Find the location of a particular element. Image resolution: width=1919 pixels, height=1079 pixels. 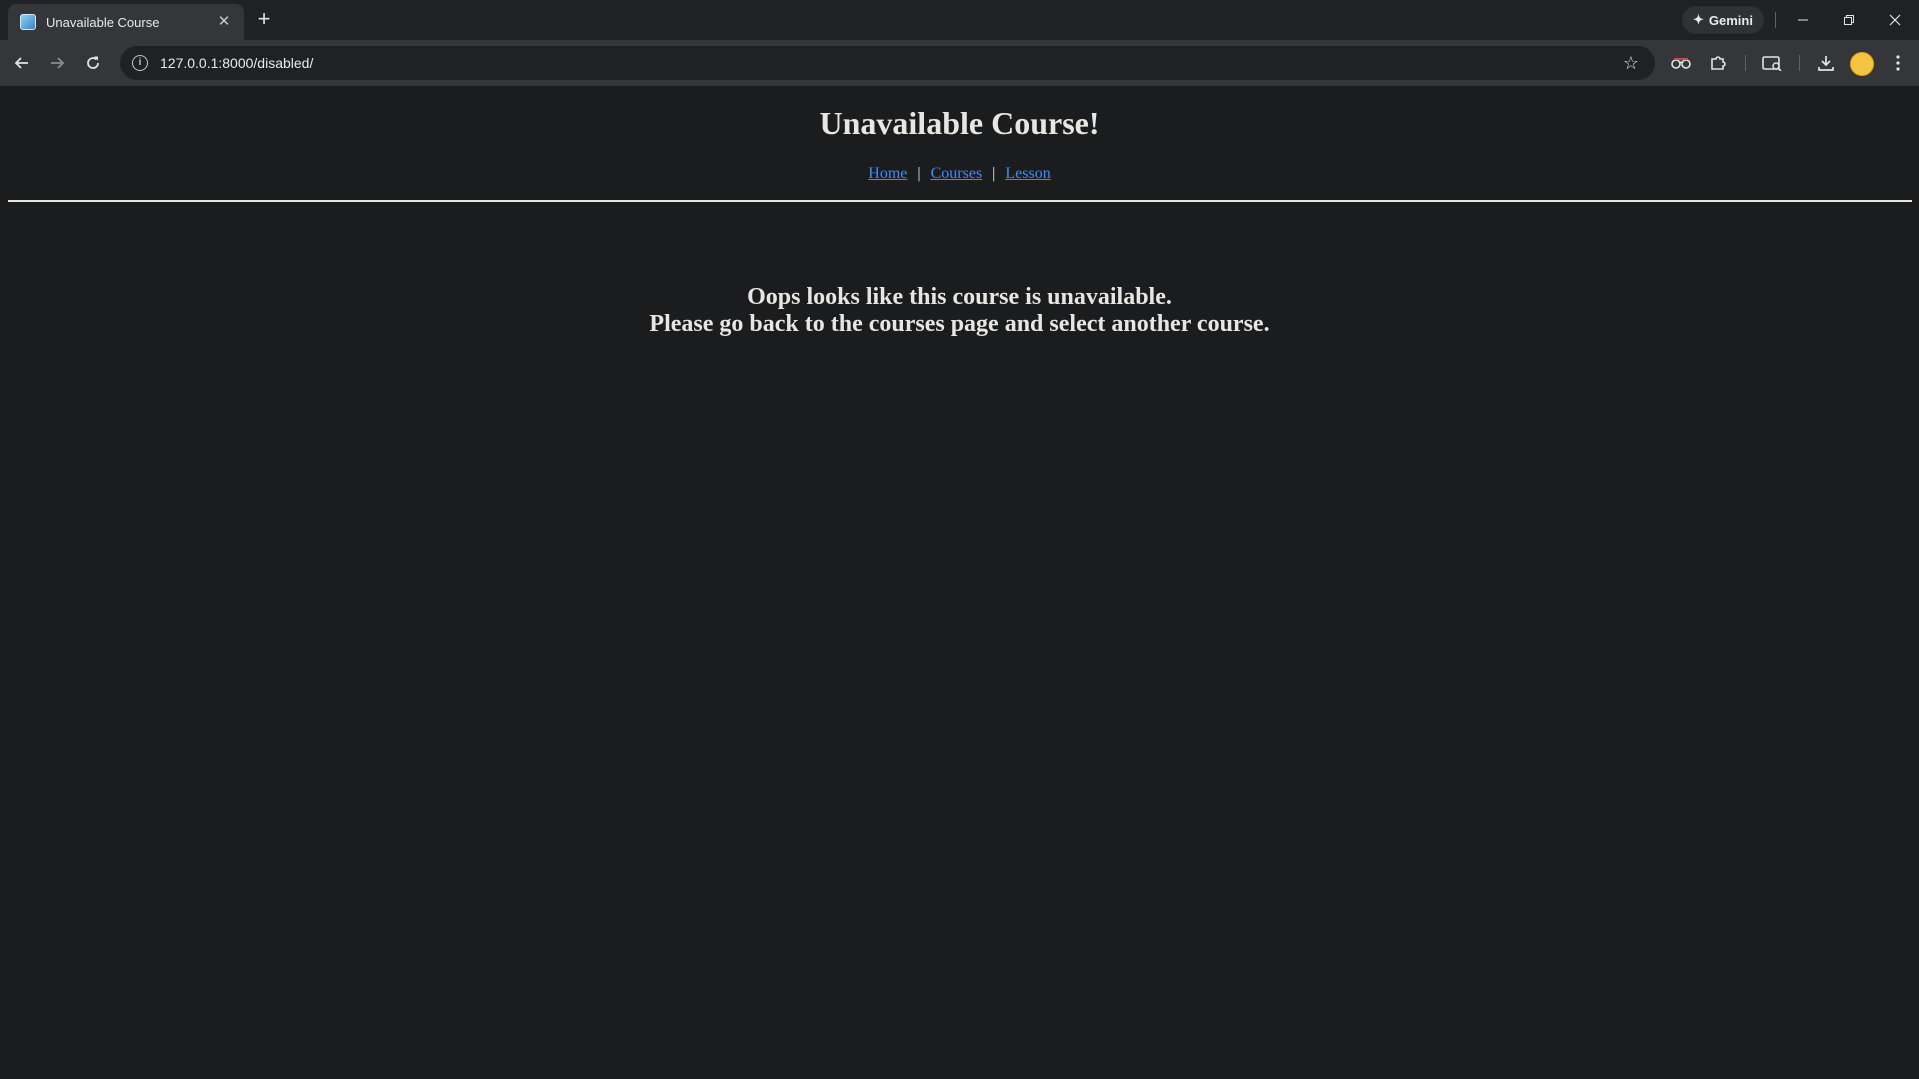

tab-close-icon: ✕ is located at coordinates (224, 22).